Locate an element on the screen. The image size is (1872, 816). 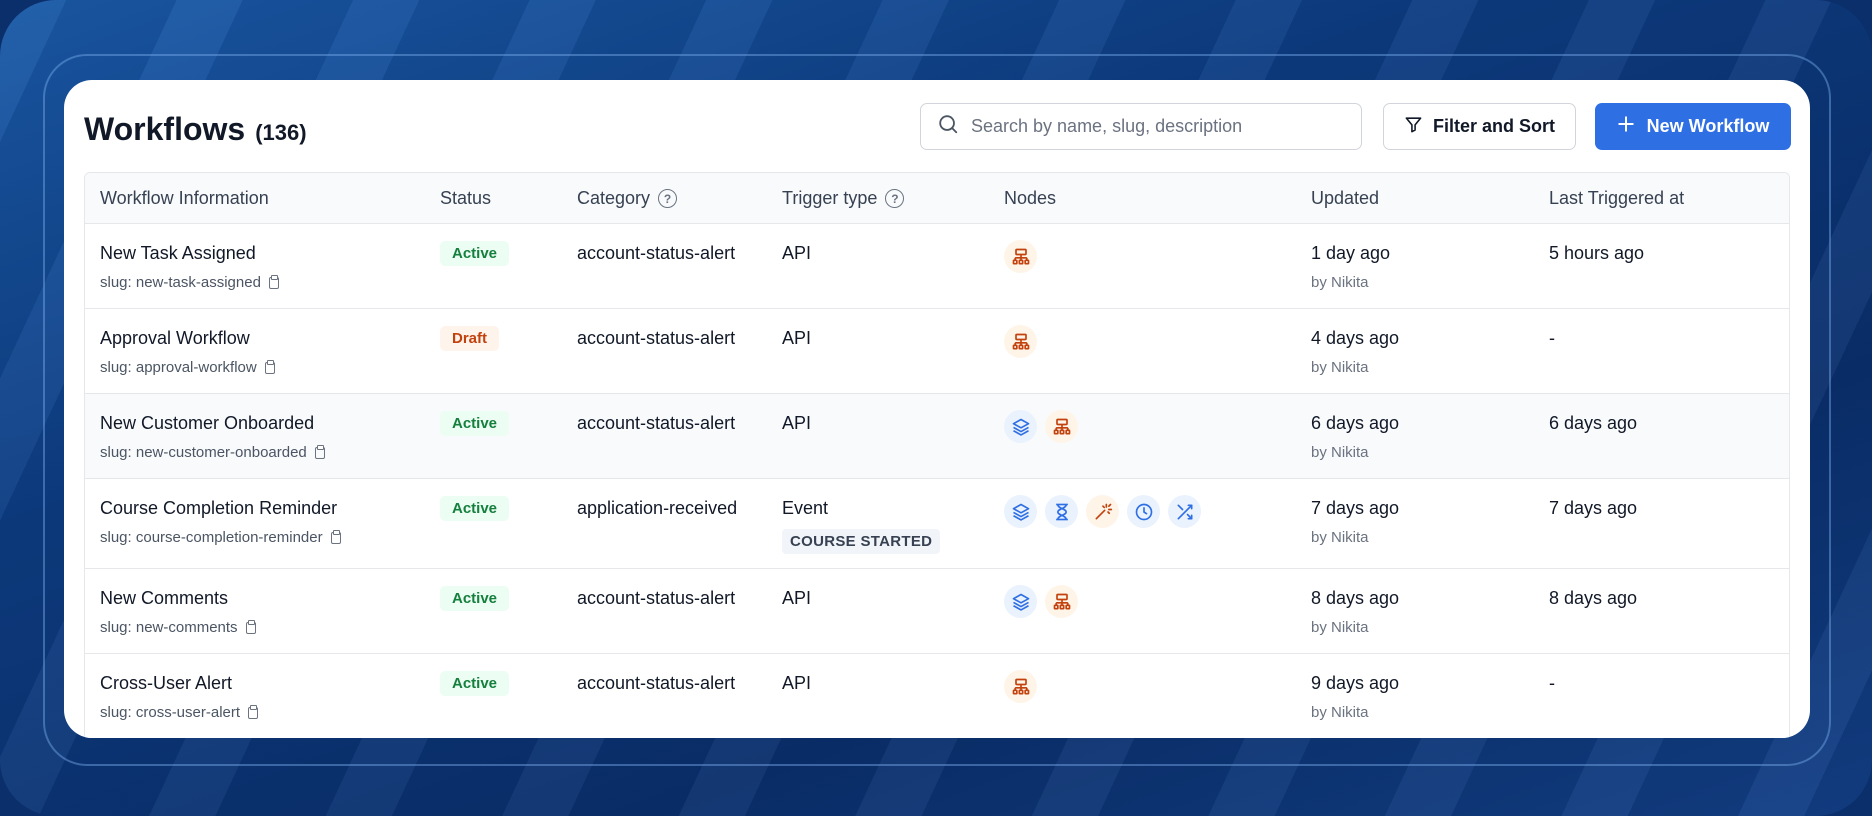
slug-text: slug: new-comments is located at coordinates (169, 627).